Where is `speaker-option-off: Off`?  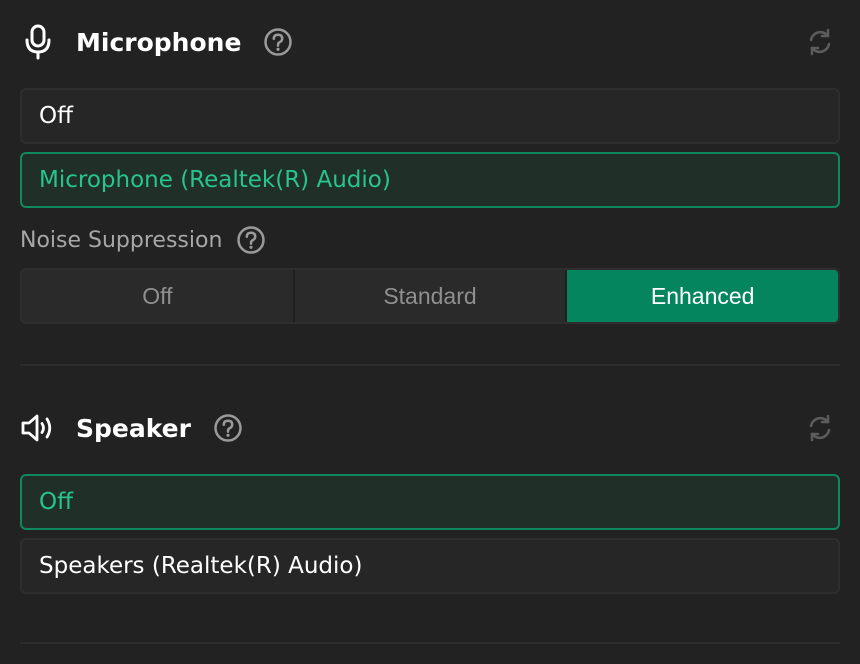 speaker-option-off: Off is located at coordinates (430, 502).